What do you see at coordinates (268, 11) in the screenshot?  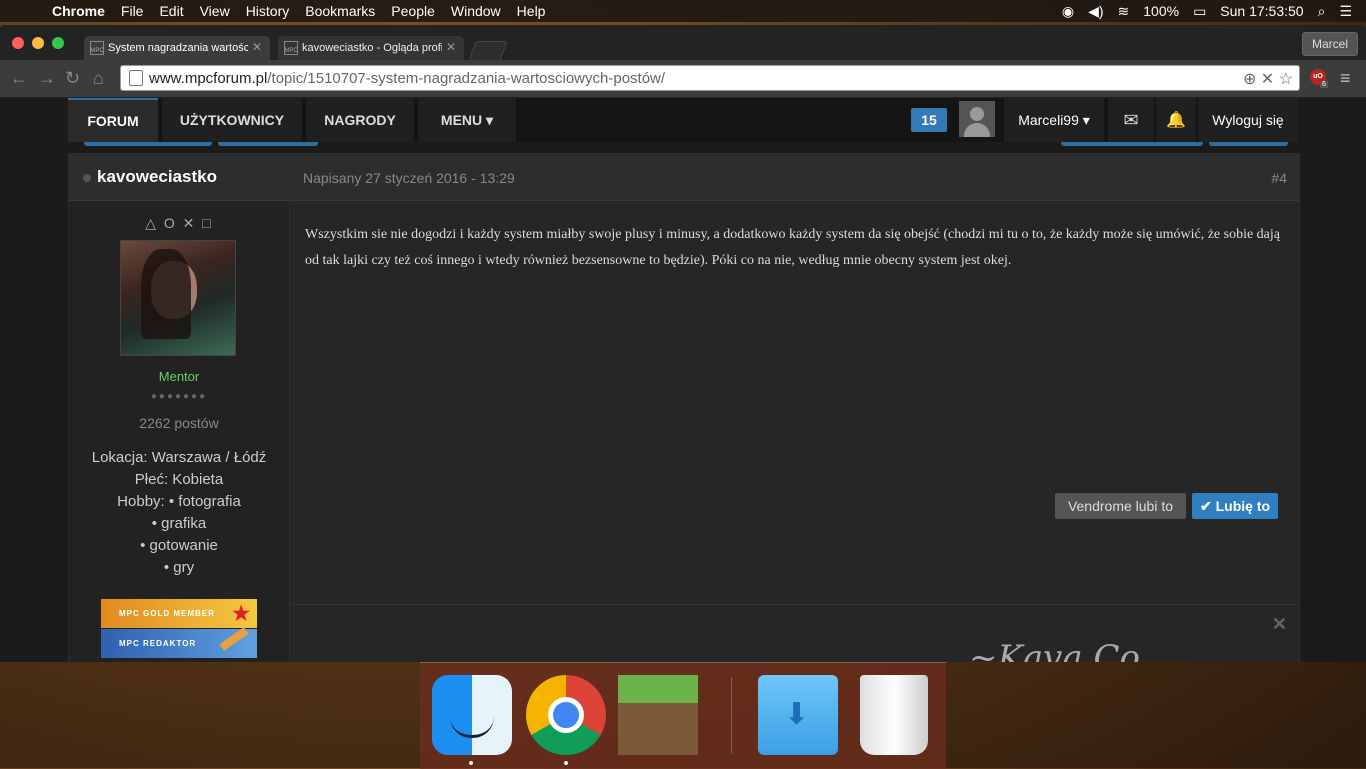 I see `menu-history: History` at bounding box center [268, 11].